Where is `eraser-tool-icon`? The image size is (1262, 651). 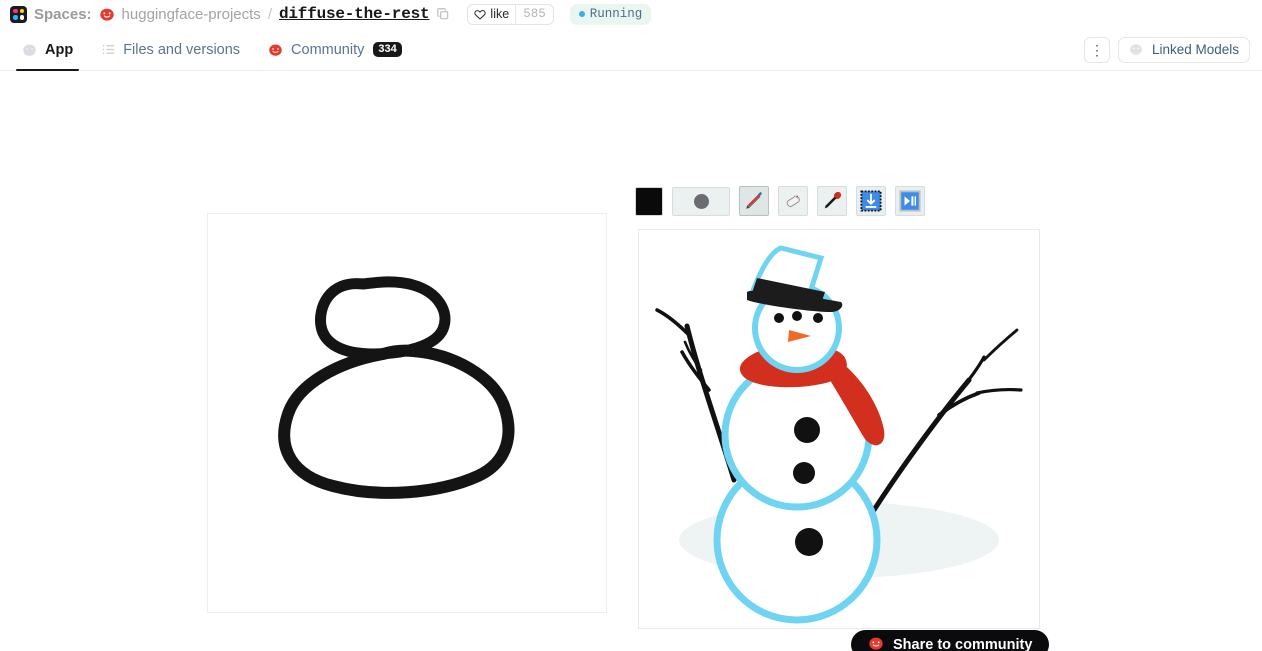 eraser-tool-icon is located at coordinates (793, 201).